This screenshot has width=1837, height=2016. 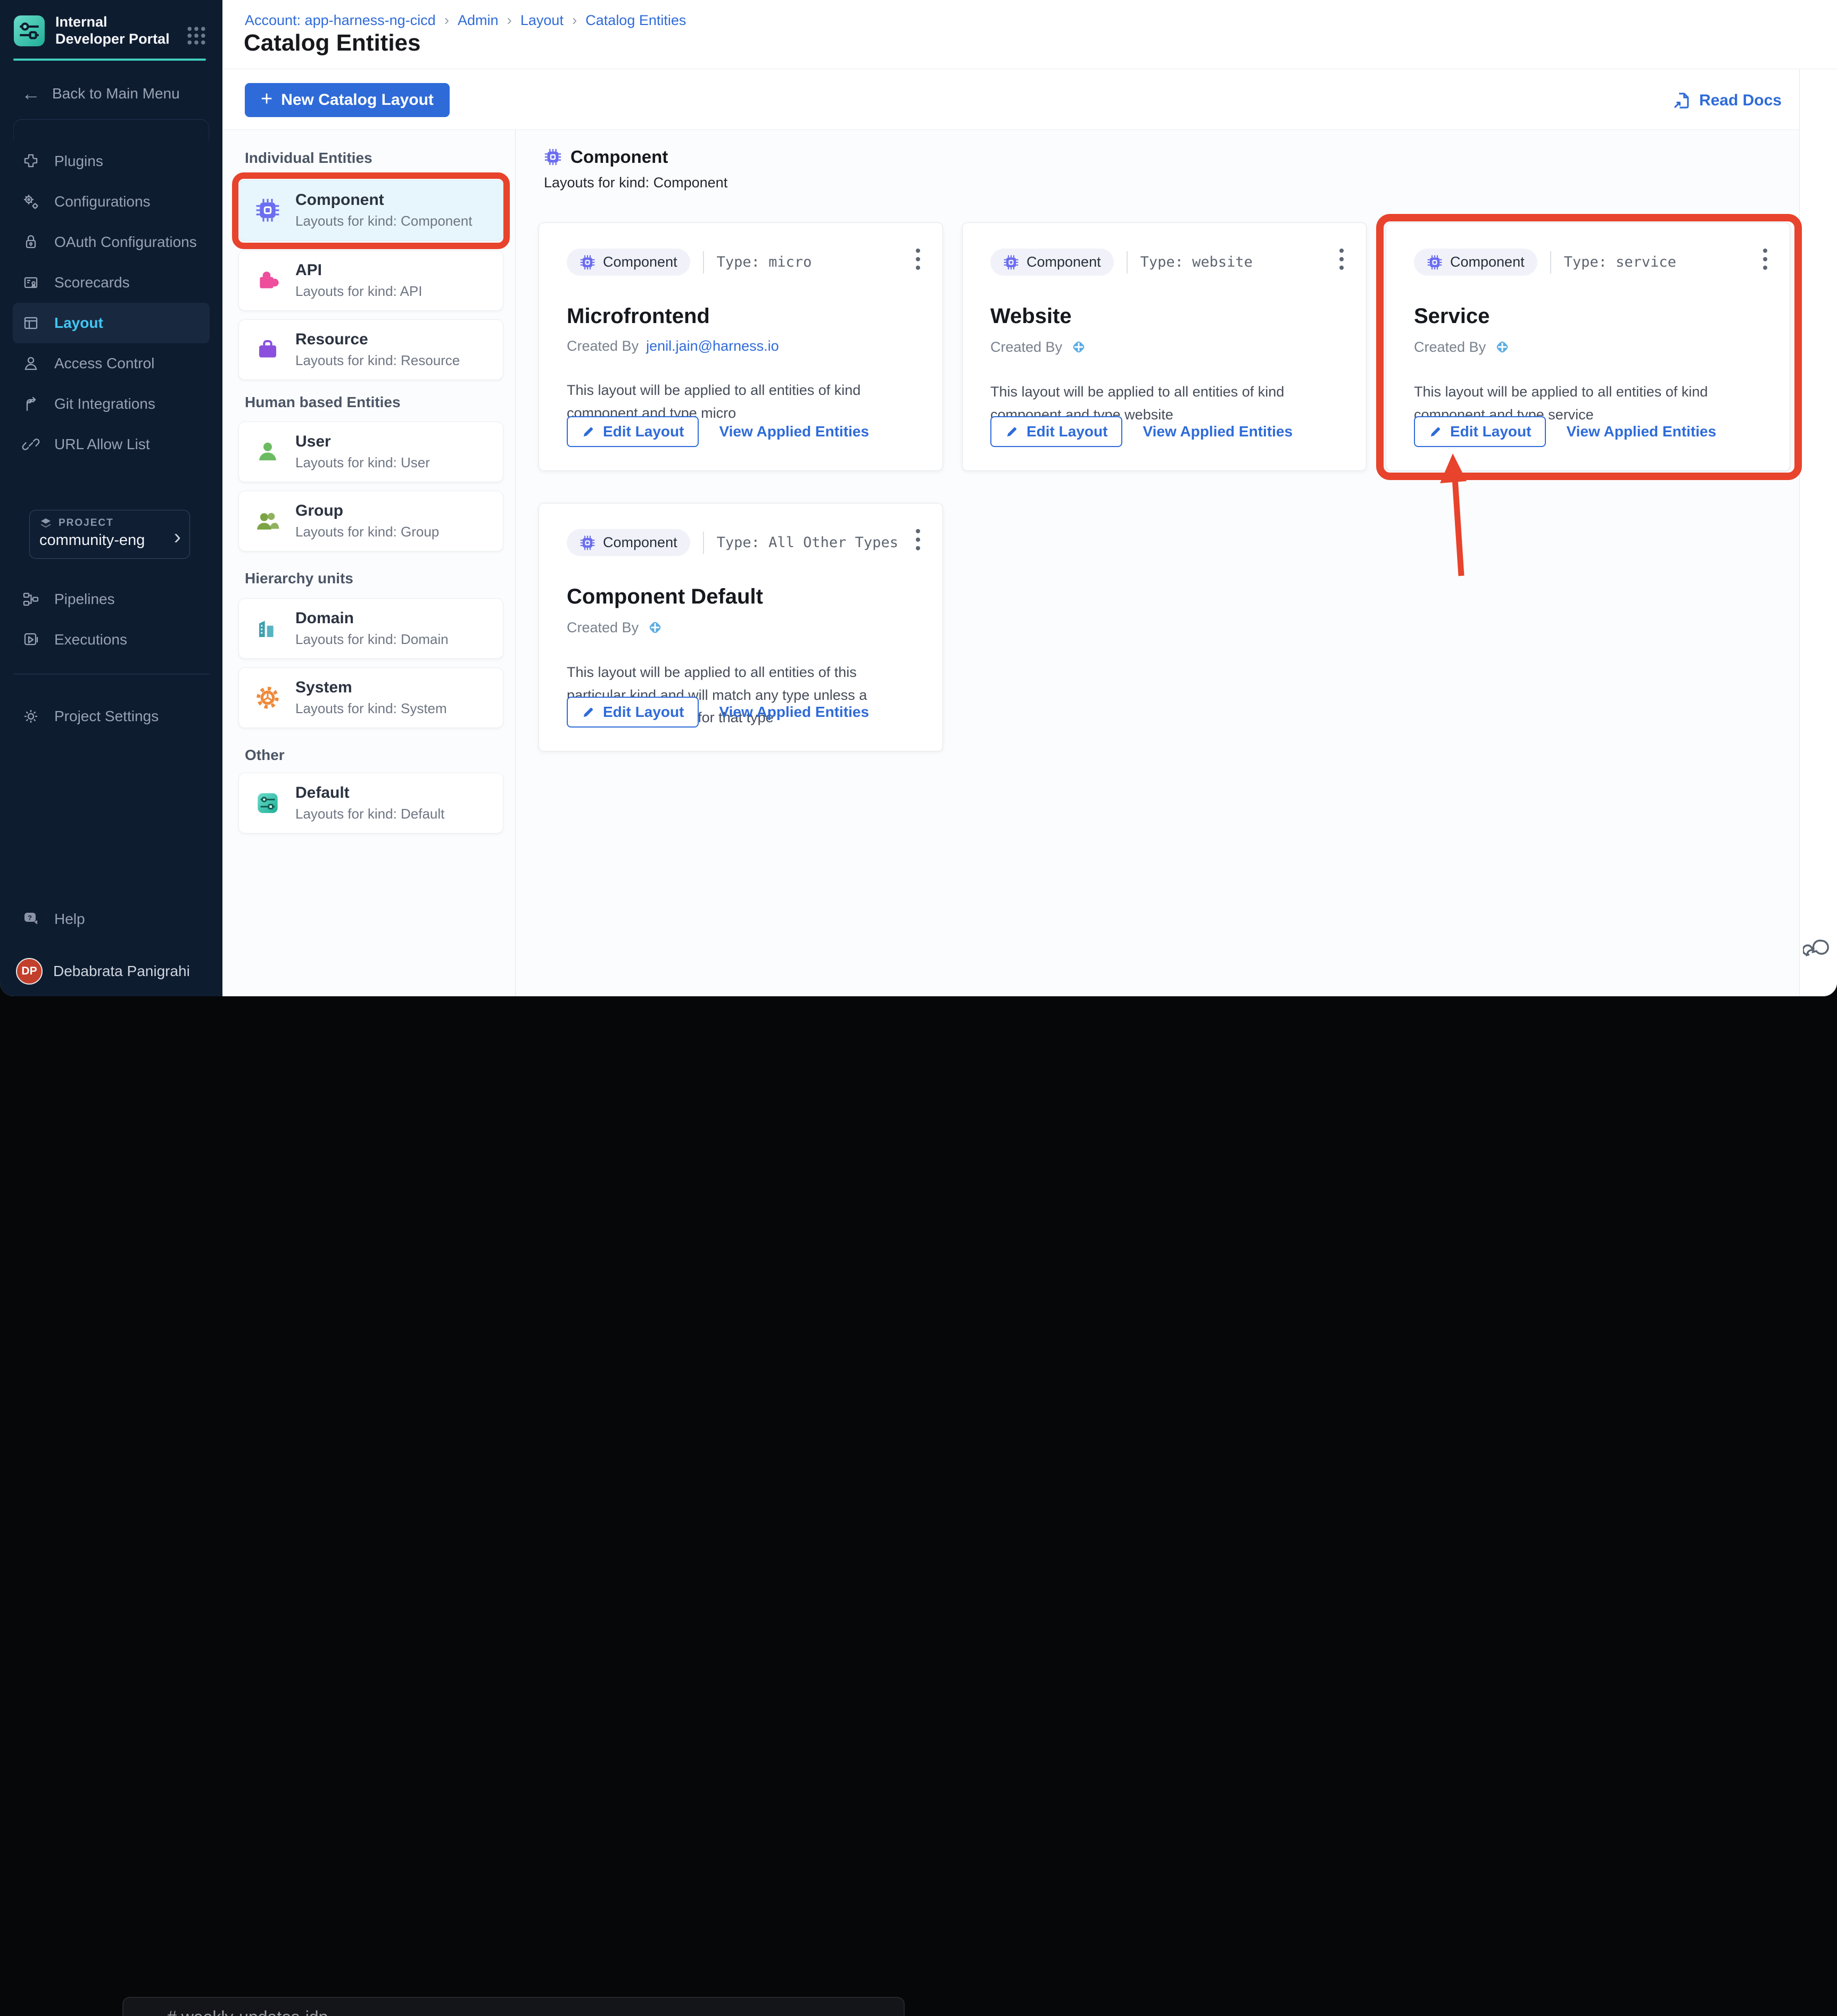 I want to click on layout-card-title: Website, so click(x=1031, y=316).